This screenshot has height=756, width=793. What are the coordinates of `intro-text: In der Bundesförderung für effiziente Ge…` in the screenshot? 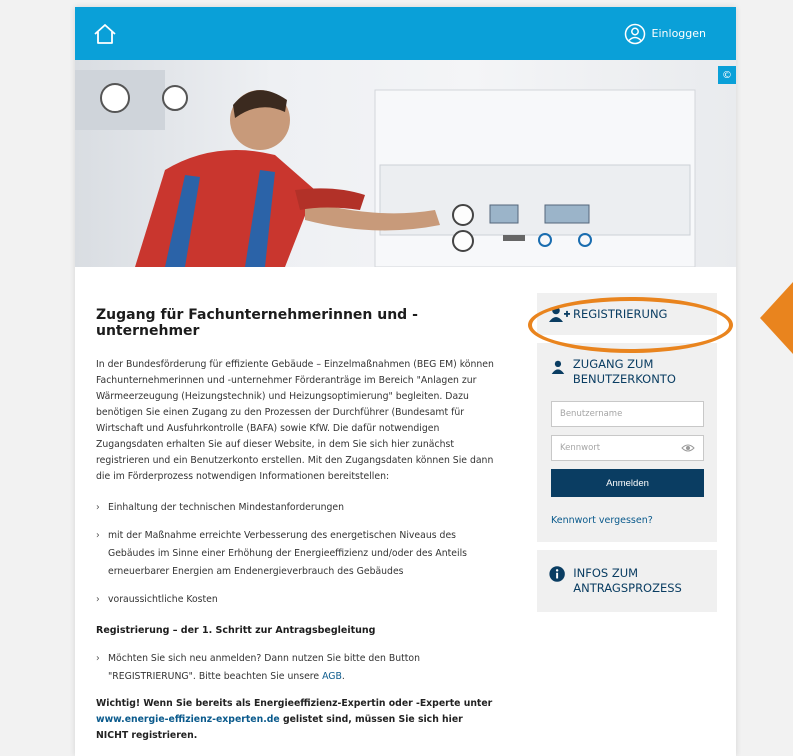 It's located at (295, 420).